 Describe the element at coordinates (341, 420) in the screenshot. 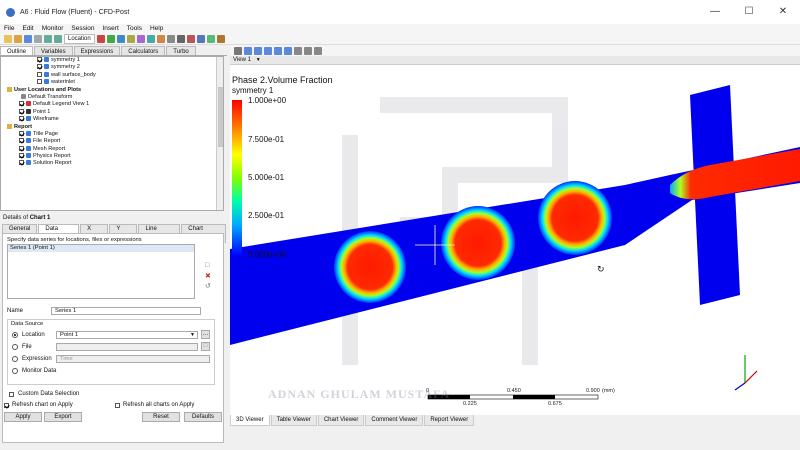

I see `tab-chart-viewer: Chart Viewer` at that location.